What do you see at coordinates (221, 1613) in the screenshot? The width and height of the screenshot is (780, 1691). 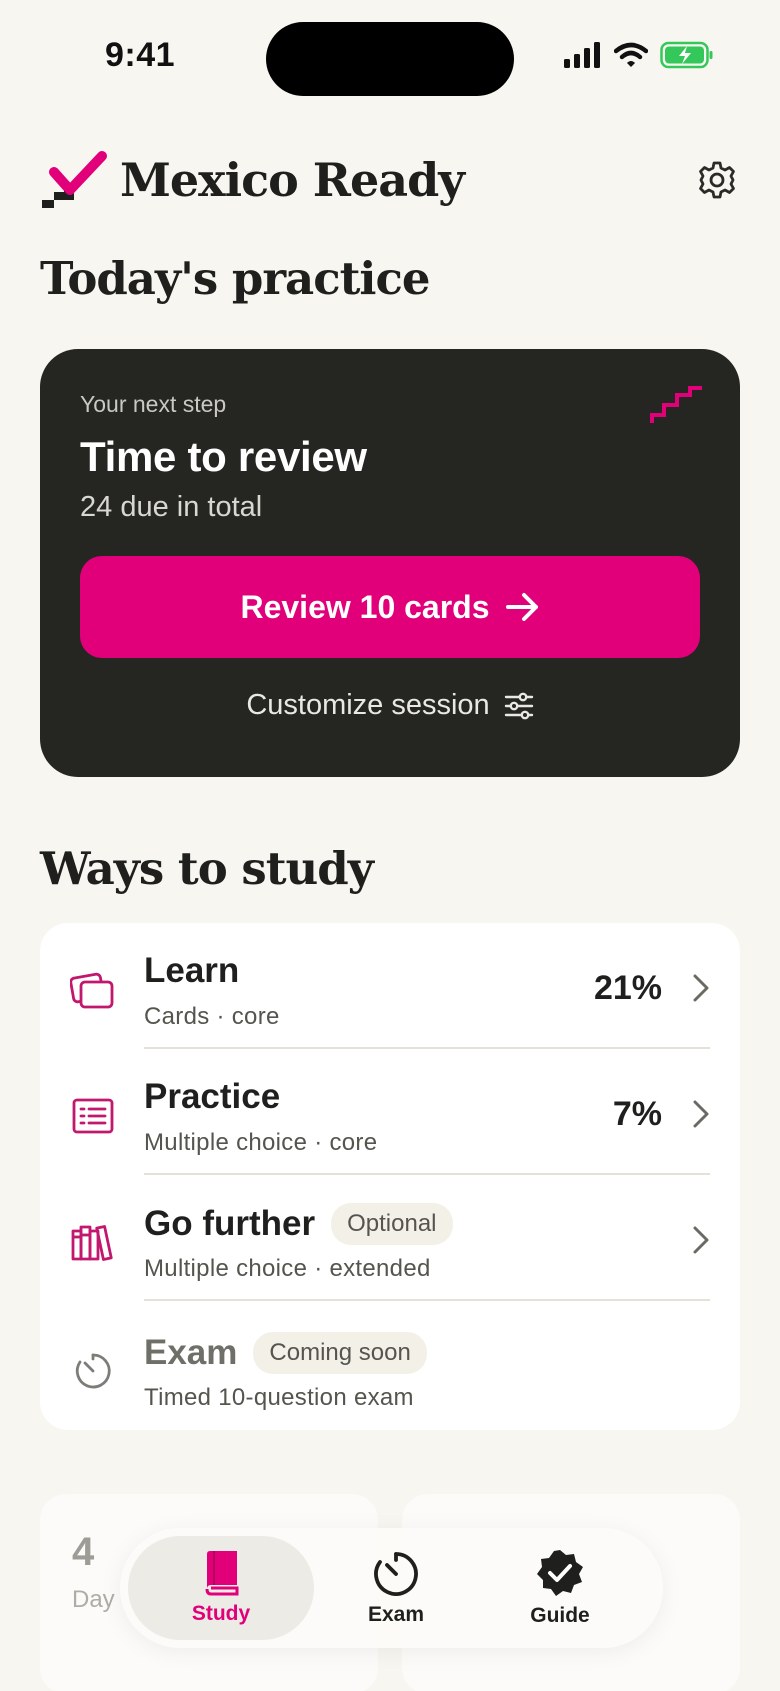 I see `tab-label: Study` at bounding box center [221, 1613].